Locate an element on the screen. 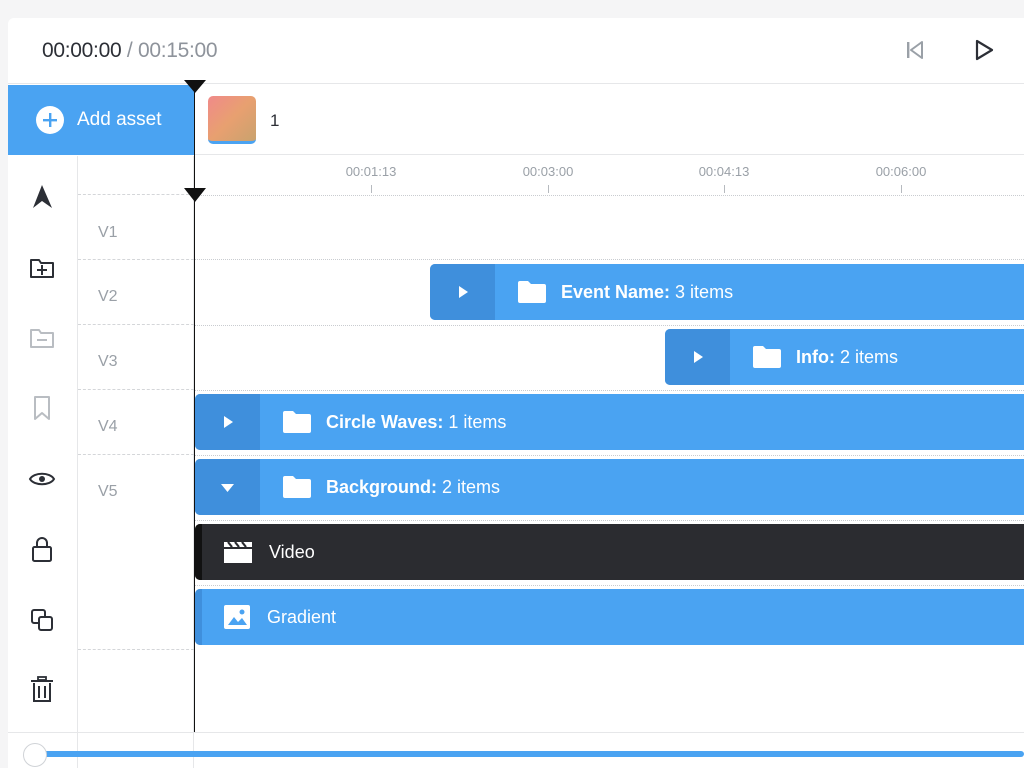  scrubber-track is located at coordinates (531, 754).